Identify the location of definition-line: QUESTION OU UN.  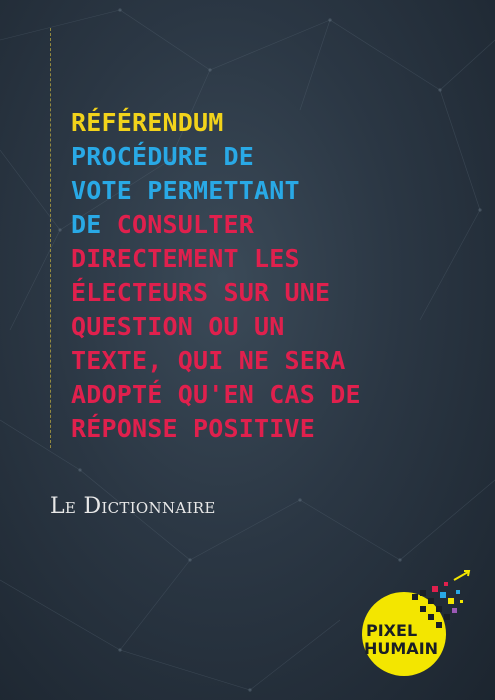
(178, 326).